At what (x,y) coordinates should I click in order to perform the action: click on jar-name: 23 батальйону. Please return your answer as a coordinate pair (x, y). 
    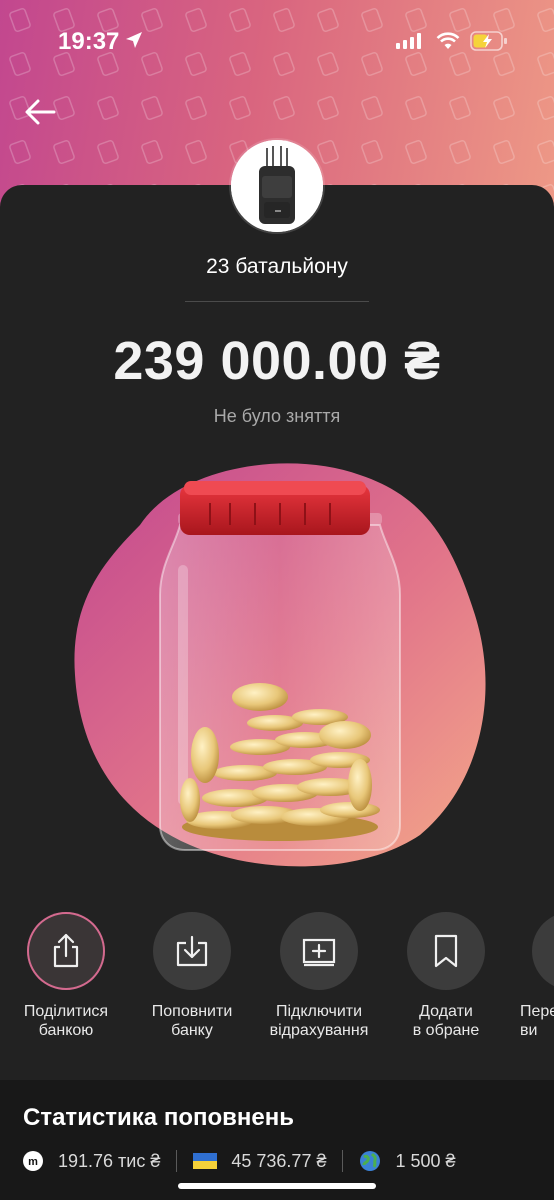
    Looking at the image, I should click on (277, 266).